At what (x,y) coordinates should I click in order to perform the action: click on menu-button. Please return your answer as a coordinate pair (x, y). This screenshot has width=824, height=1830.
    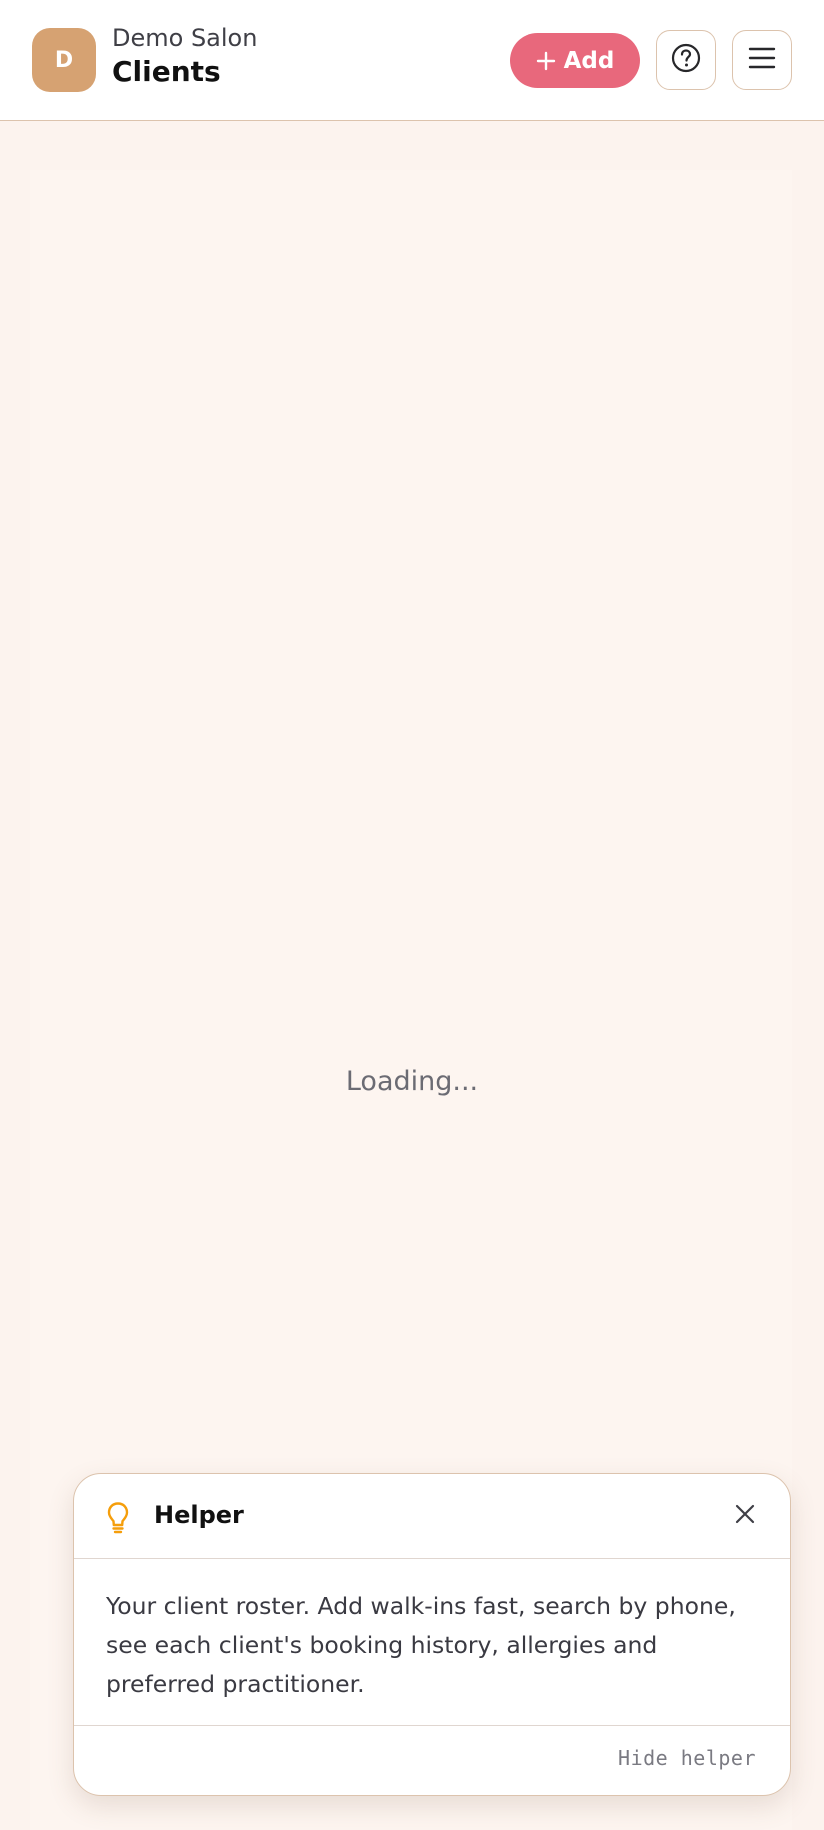
    Looking at the image, I should click on (762, 60).